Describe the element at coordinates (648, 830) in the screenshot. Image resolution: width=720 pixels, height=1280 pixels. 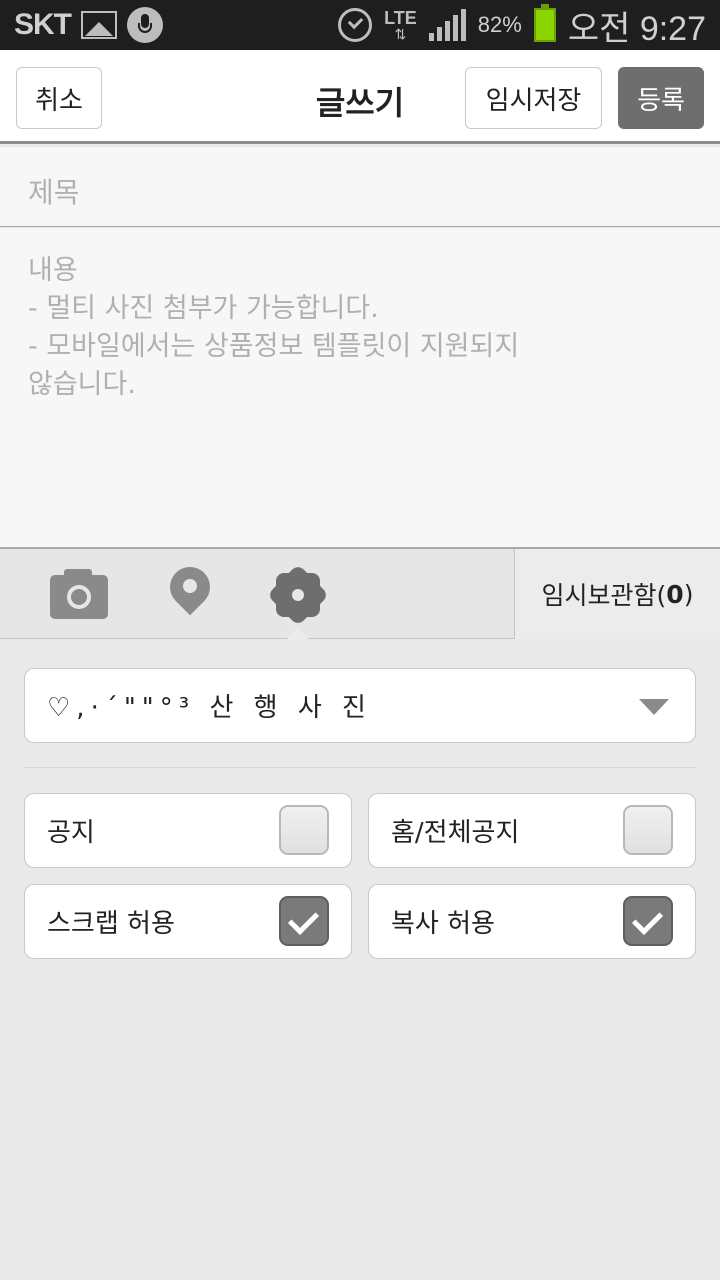
I see `home-notice-checkbox` at that location.